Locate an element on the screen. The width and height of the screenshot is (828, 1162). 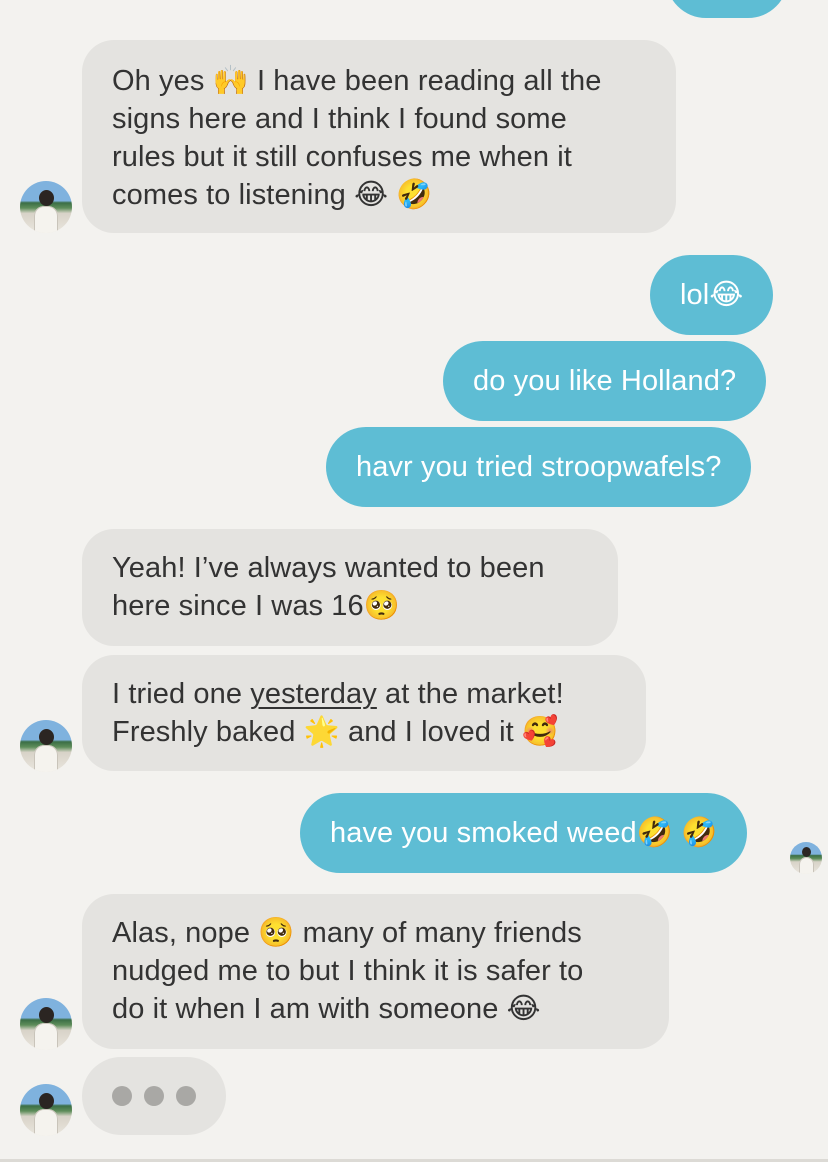
message-text: I tried one is located at coordinates (181, 694).